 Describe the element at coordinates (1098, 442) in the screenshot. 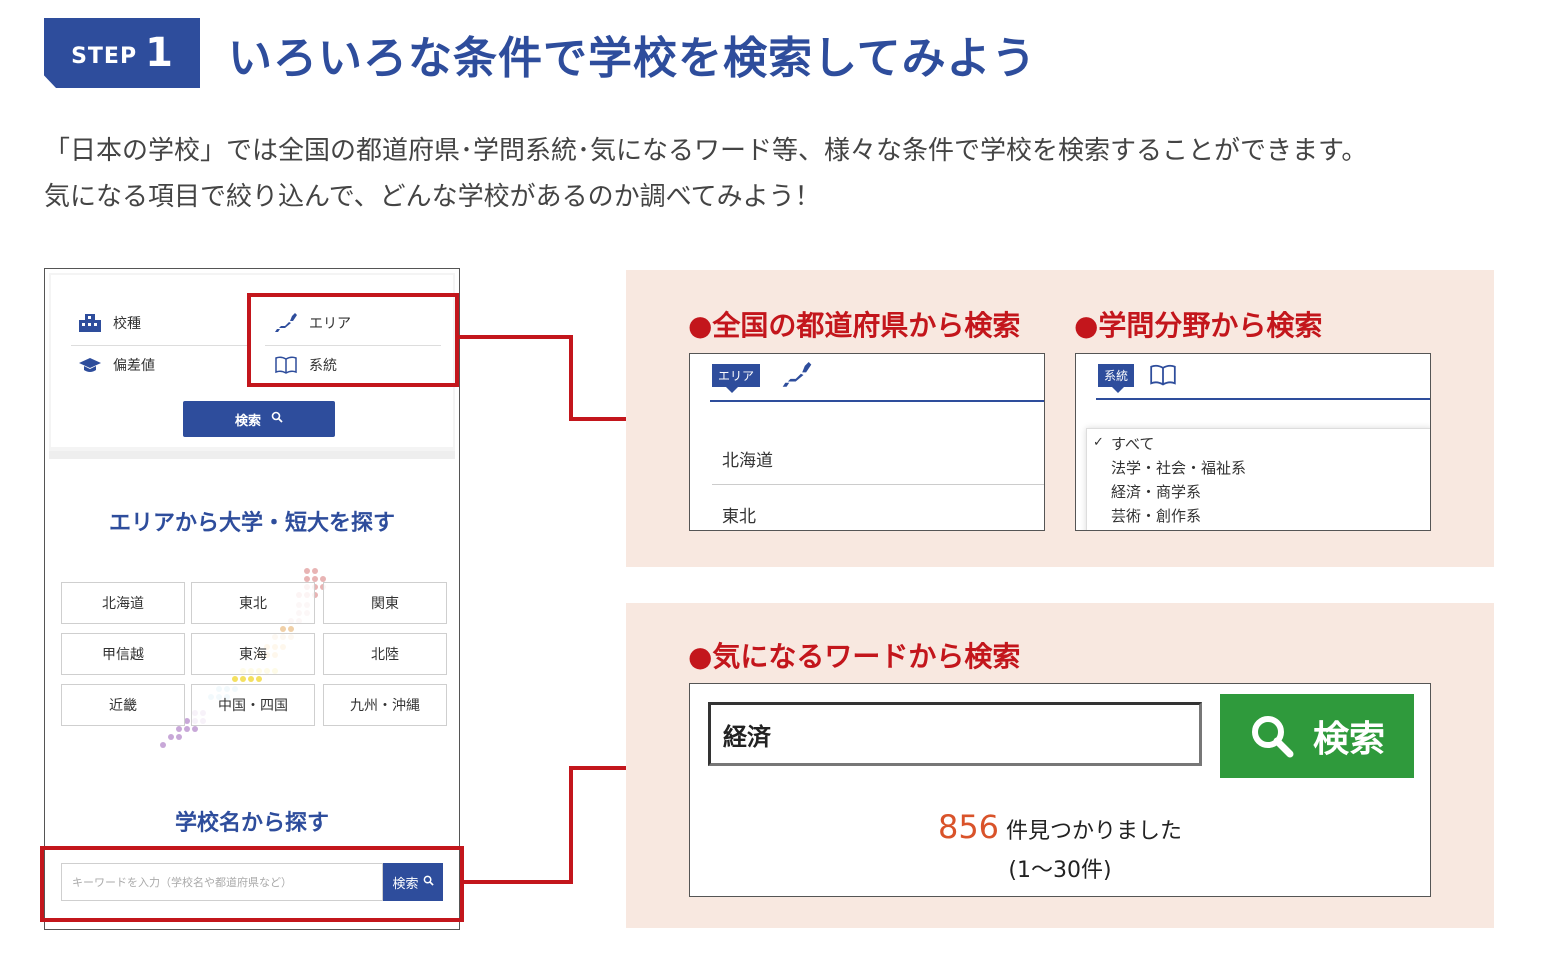

I see `checkmark-icon: ✓` at that location.